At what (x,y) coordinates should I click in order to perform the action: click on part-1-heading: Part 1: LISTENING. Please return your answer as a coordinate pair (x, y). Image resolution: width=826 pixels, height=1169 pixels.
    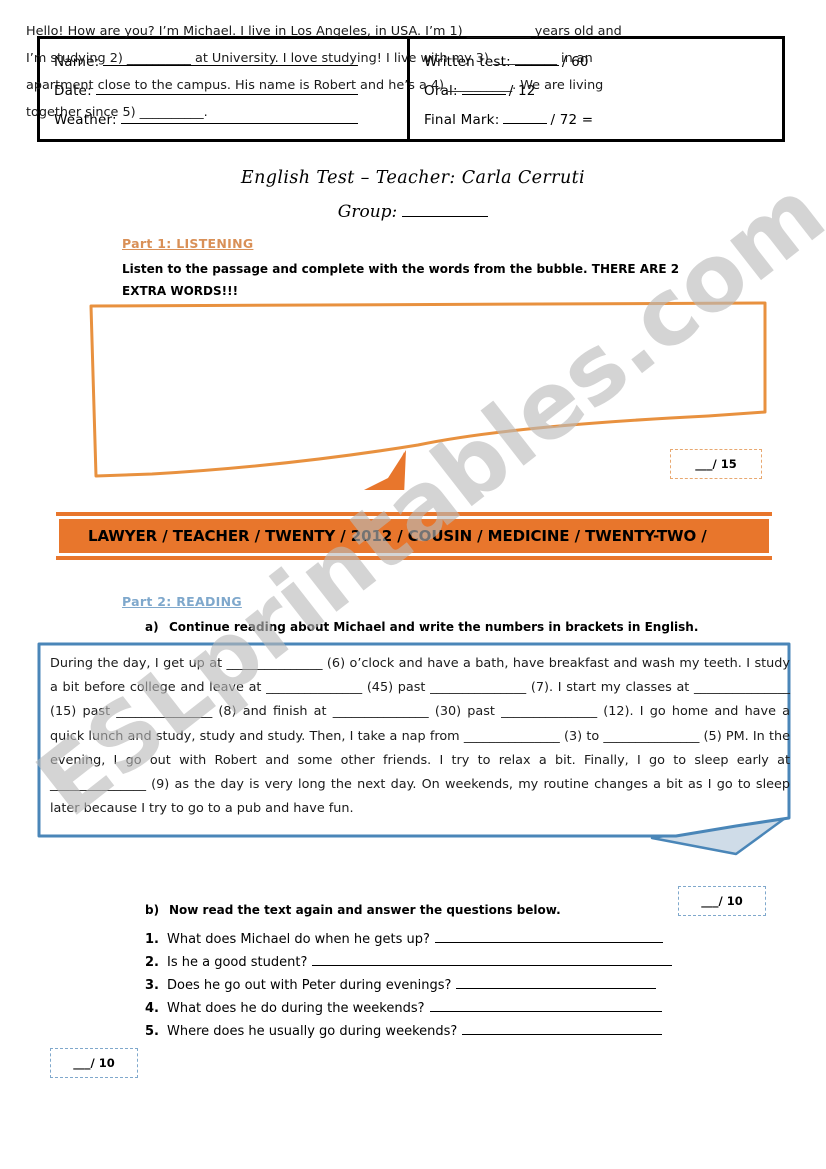
    Looking at the image, I should click on (188, 243).